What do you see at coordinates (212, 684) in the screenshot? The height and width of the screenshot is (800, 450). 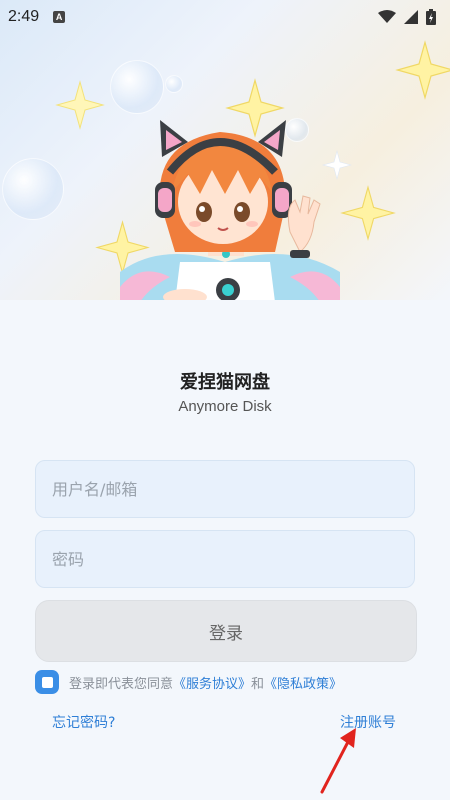 I see `terms-link: 《服务协议》` at bounding box center [212, 684].